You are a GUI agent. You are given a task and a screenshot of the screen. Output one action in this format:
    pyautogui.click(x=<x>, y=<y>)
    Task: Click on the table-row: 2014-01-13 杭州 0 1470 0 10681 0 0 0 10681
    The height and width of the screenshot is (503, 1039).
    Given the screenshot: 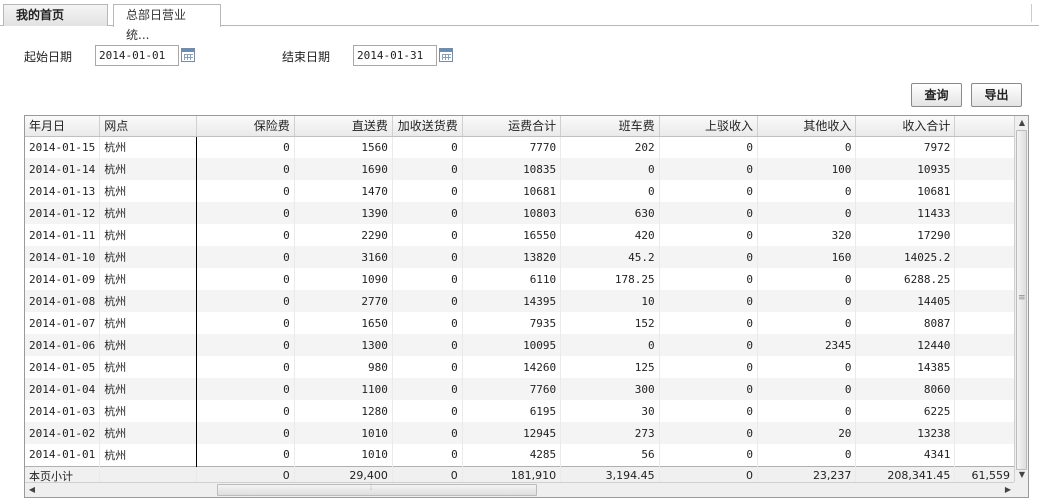 What is the action you would take?
    pyautogui.click(x=520, y=191)
    